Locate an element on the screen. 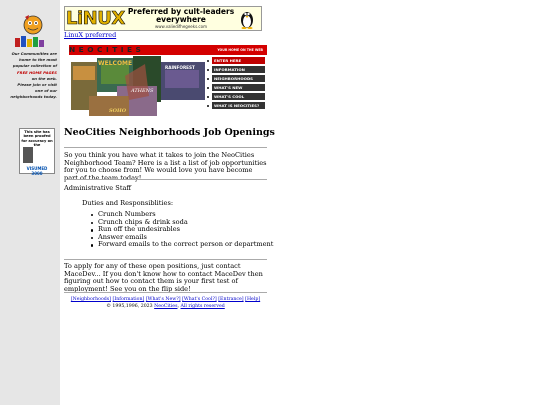  computer-icon is located at coordinates (28, 155).